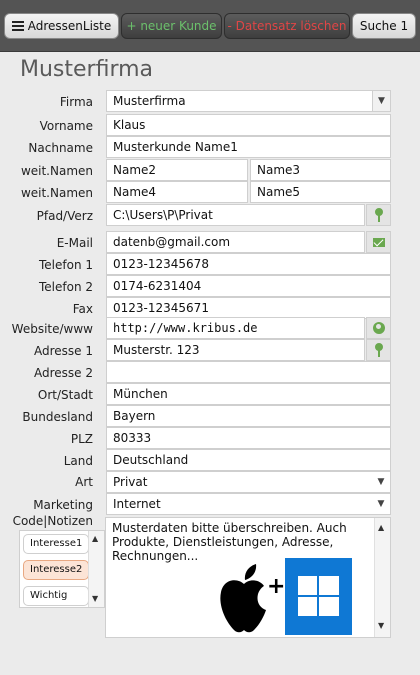 This screenshot has width=420, height=675. I want to click on plz-value: 80333, so click(132, 438).